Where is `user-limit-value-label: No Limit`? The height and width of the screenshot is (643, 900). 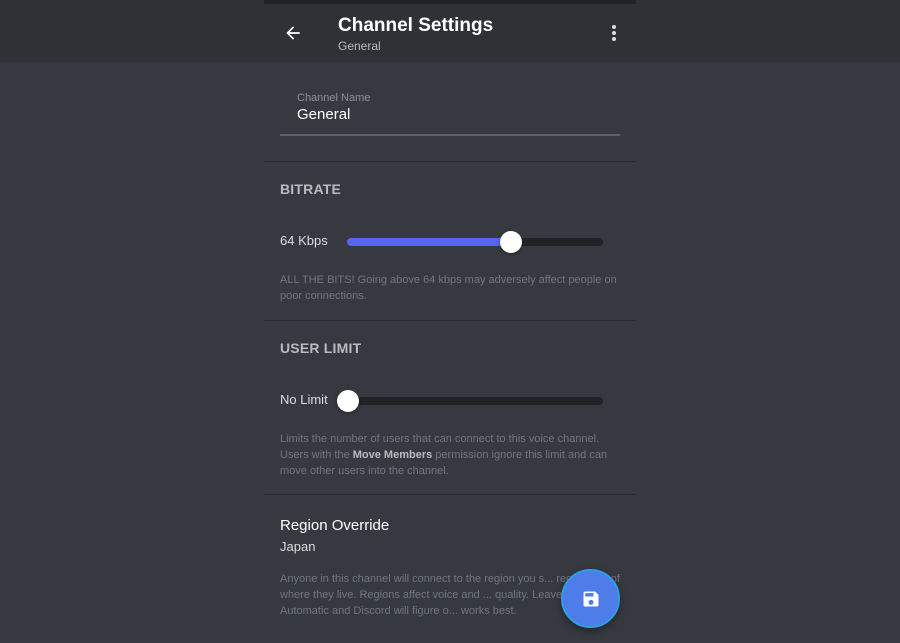
user-limit-value-label: No Limit is located at coordinates (304, 399).